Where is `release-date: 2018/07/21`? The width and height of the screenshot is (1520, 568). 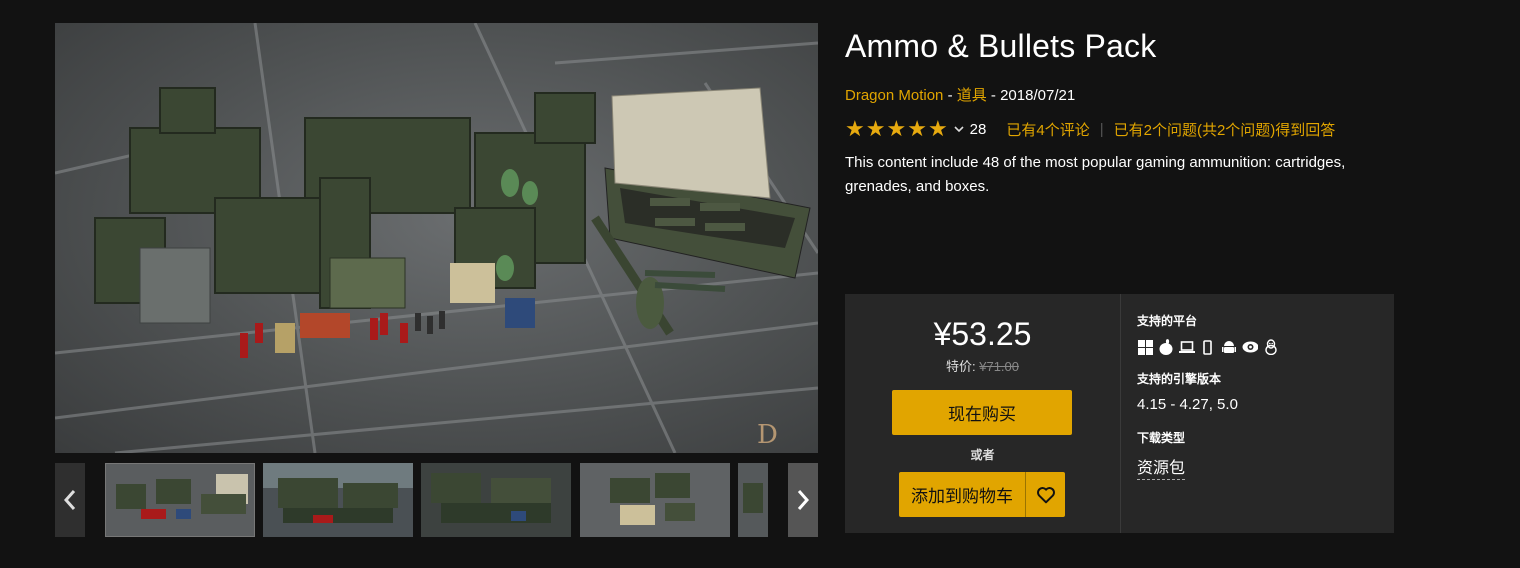
release-date: 2018/07/21 is located at coordinates (1038, 95).